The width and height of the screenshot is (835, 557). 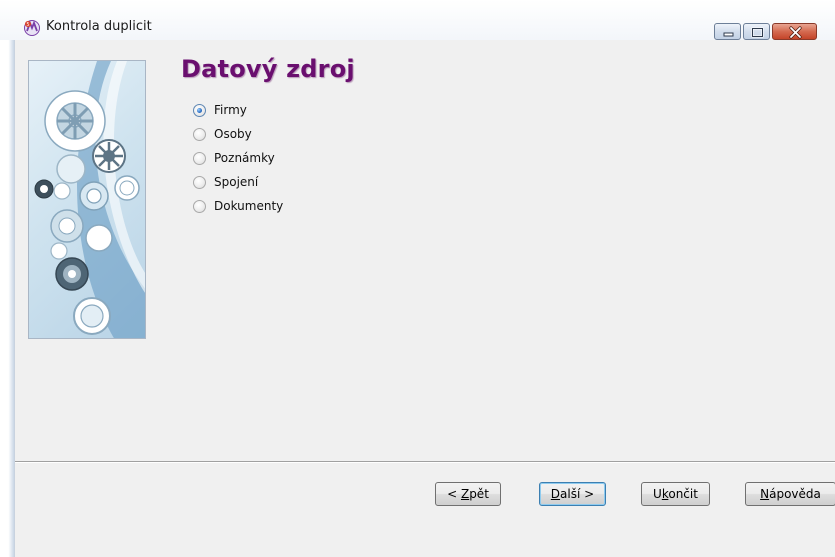 I want to click on gears-illustration-icon, so click(x=89, y=199).